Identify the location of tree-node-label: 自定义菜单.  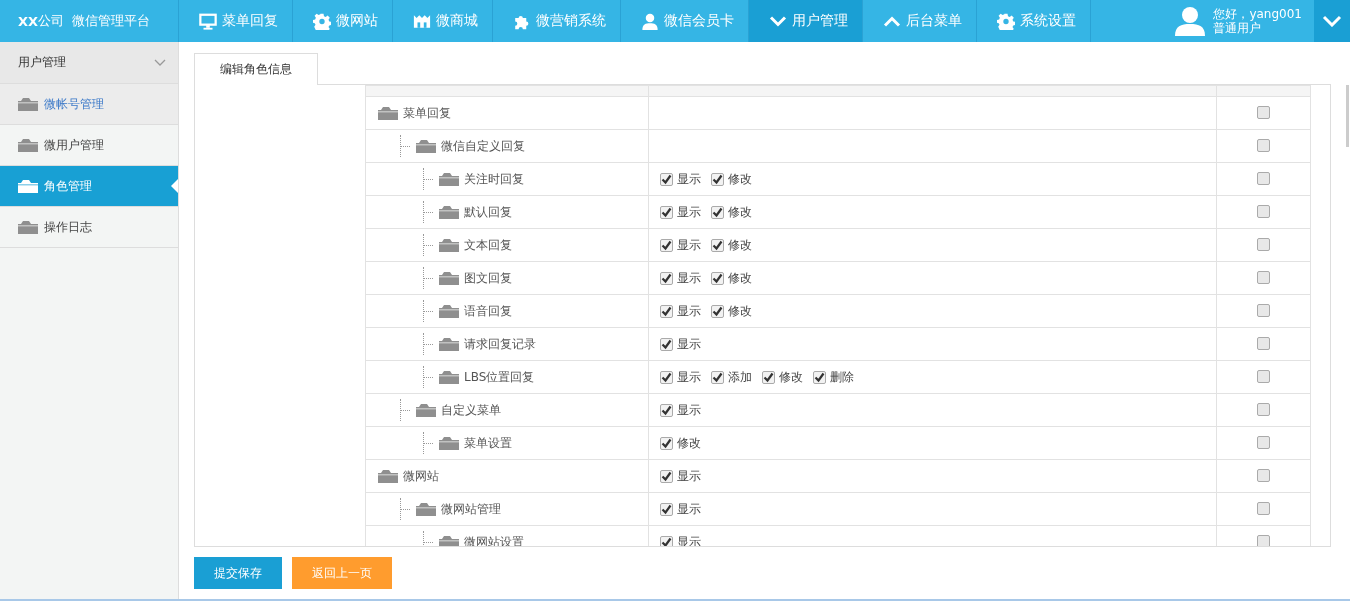
(471, 410).